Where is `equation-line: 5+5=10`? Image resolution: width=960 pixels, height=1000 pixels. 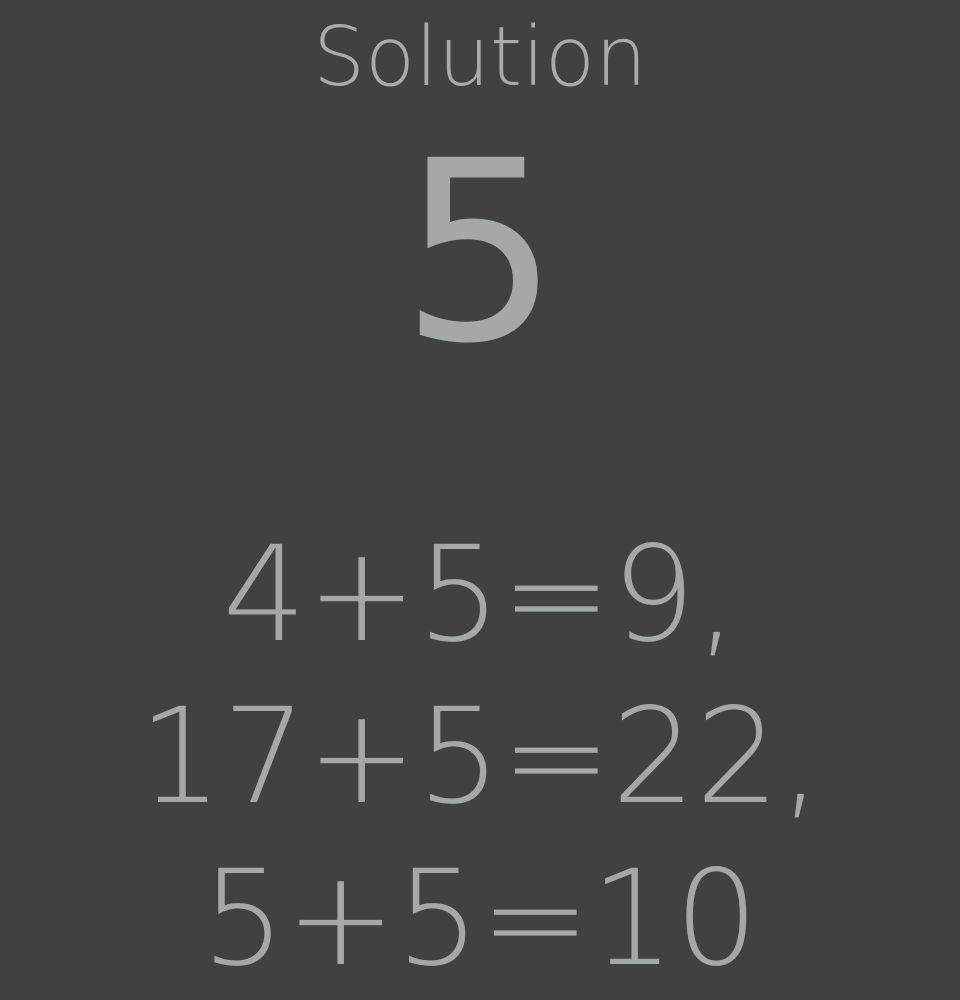
equation-line: 5+5=10 is located at coordinates (480, 919).